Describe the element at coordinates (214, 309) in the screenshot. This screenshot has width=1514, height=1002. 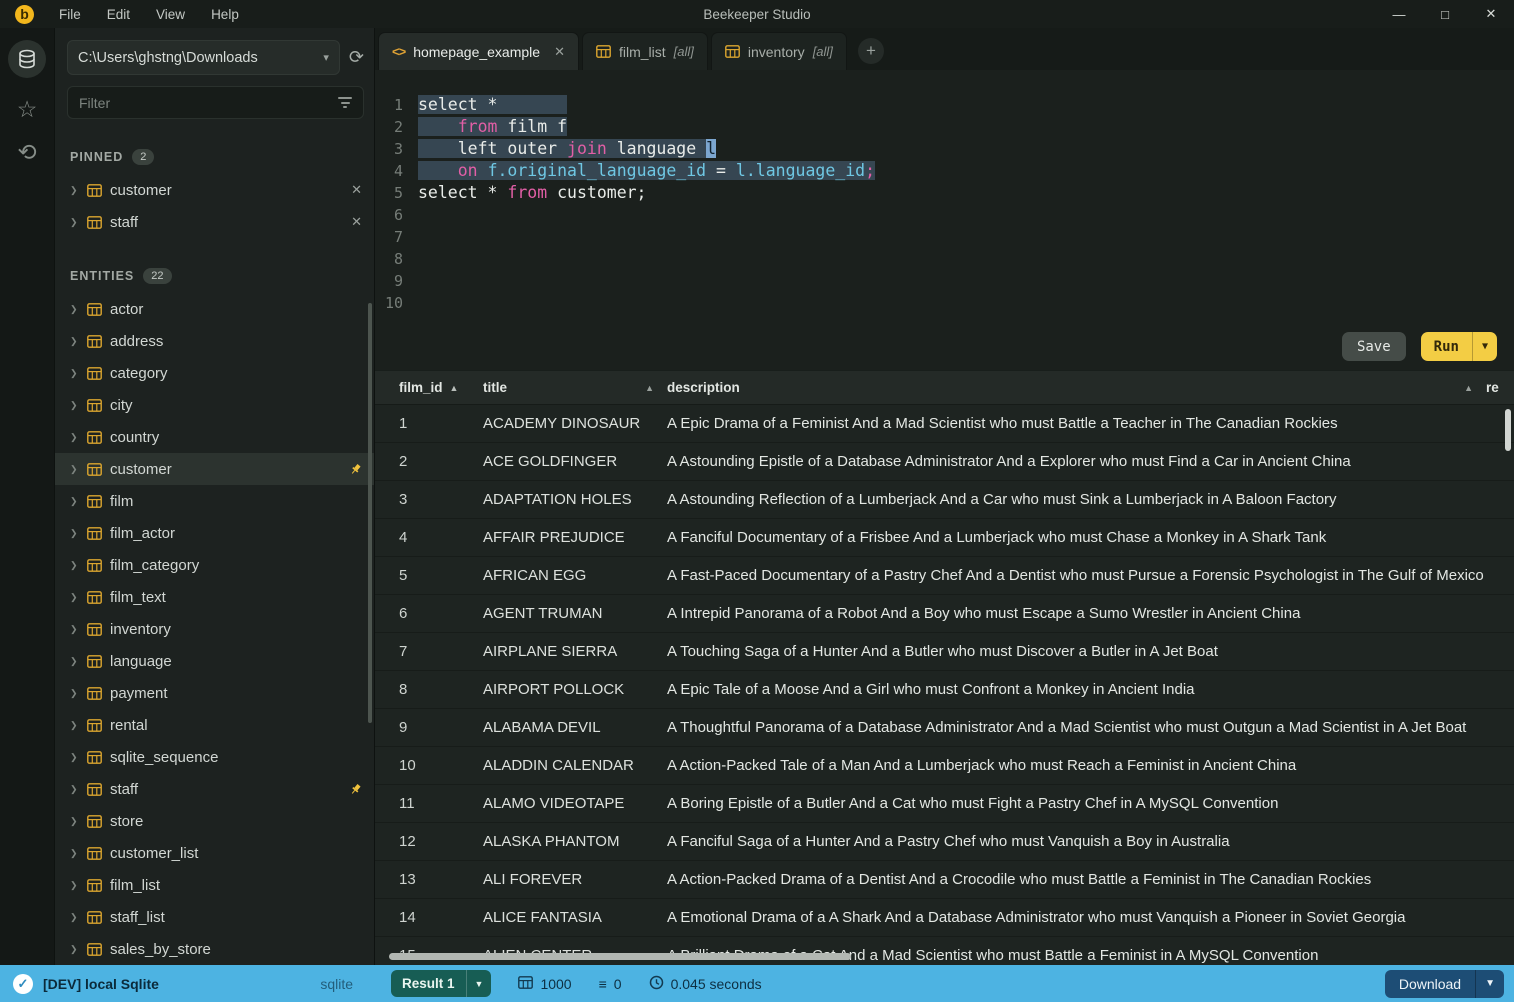
I see `sidebar-entity-item: ❯ actor` at that location.